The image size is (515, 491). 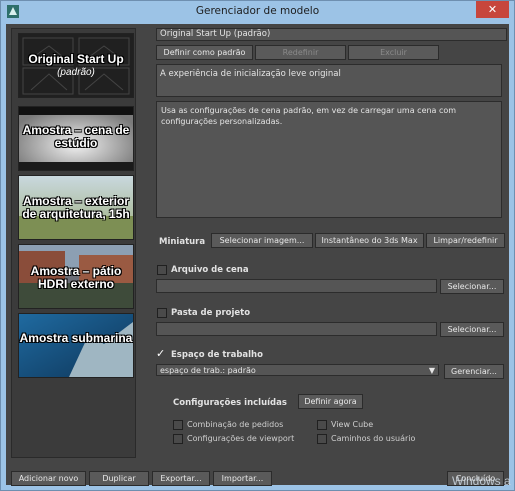 I want to click on scene-file-checkbox, so click(x=162, y=270).